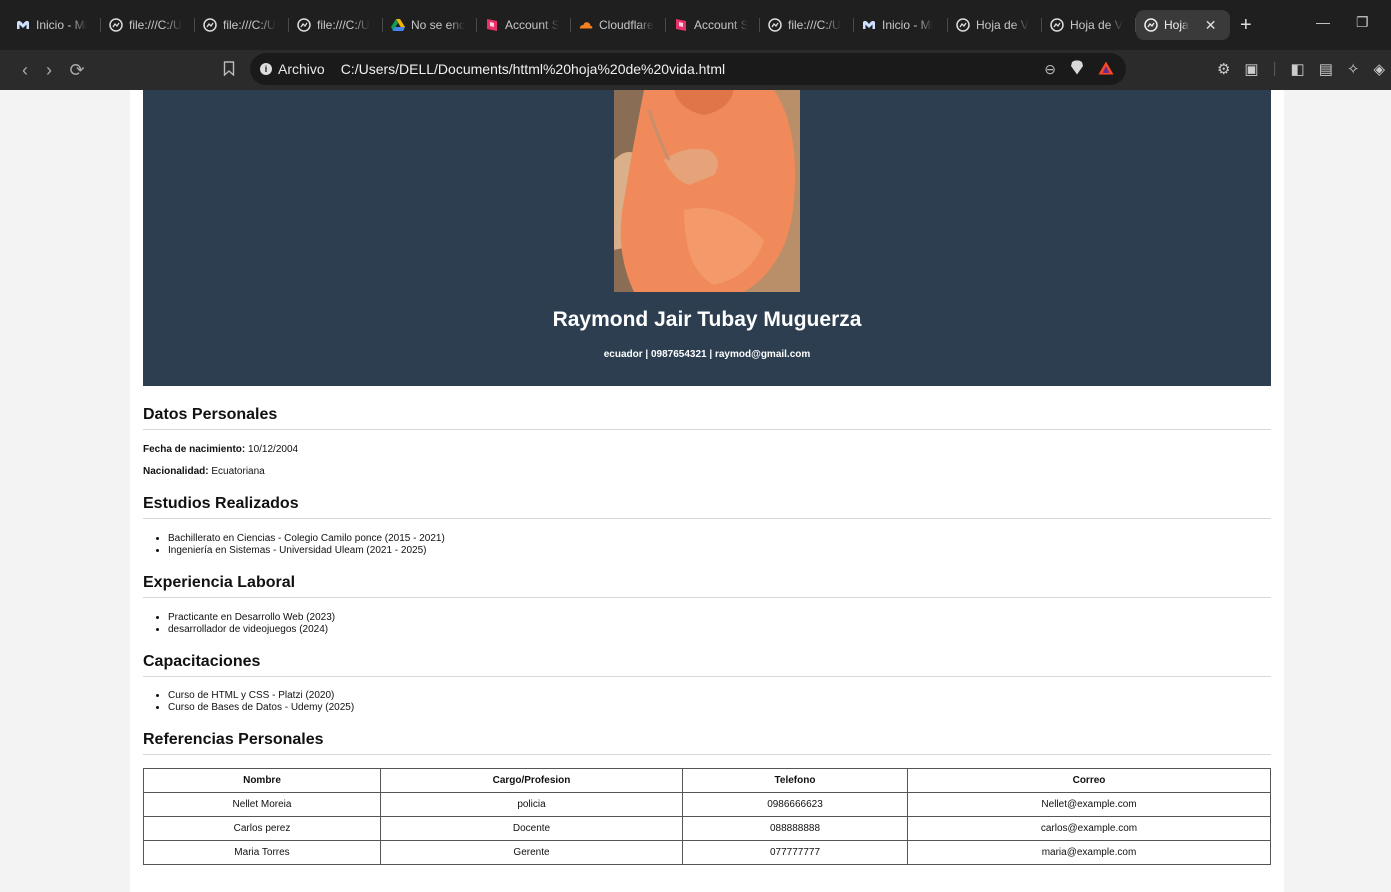  Describe the element at coordinates (430, 25) in the screenshot. I see `tab: No se enc` at that location.